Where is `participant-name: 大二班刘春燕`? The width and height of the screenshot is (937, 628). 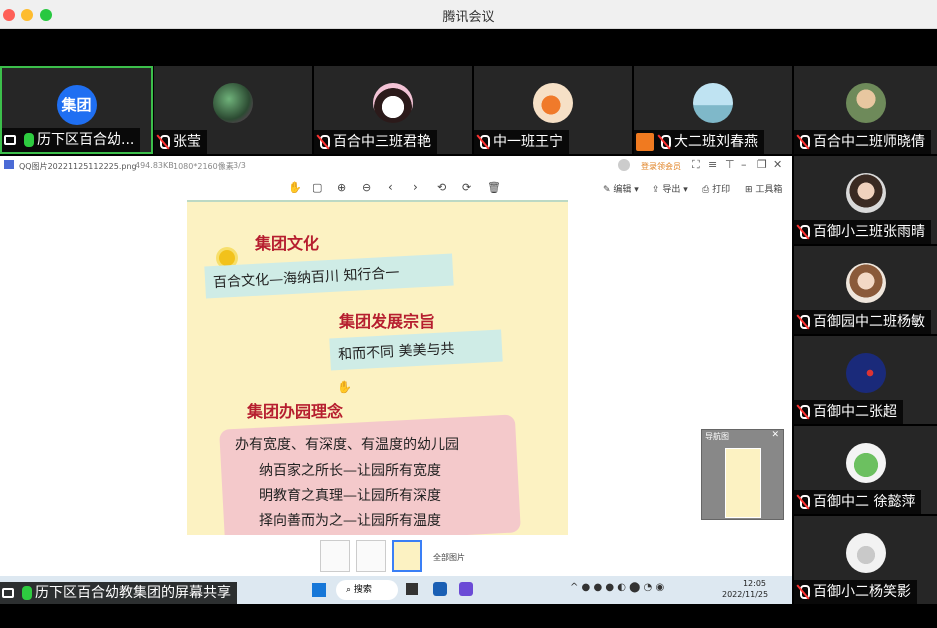 participant-name: 大二班刘春燕 is located at coordinates (716, 142).